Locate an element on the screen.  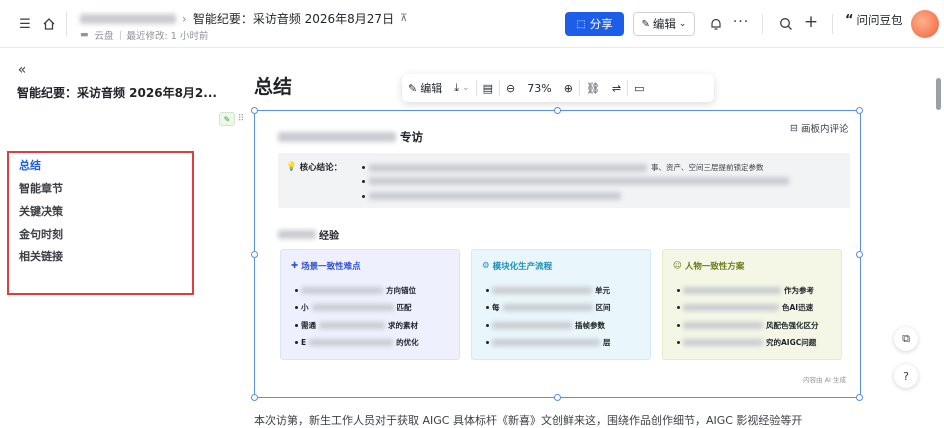
section-heading: 总结 is located at coordinates (273, 87).